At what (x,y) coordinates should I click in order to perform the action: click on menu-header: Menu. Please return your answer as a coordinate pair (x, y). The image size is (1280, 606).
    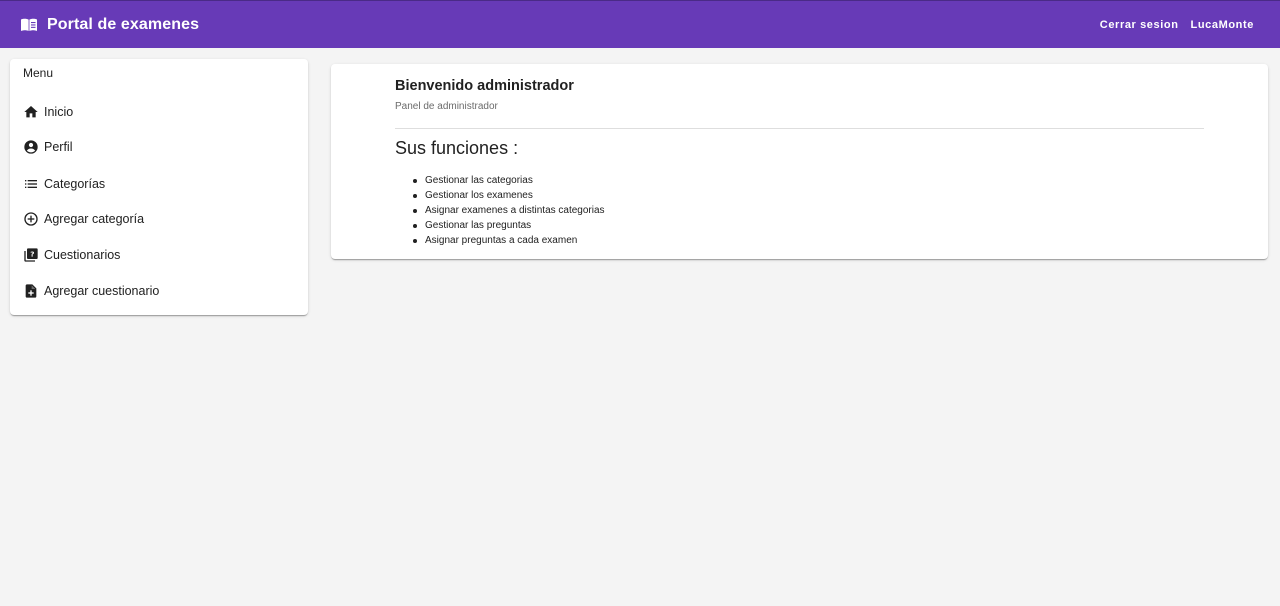
    Looking at the image, I should click on (38, 73).